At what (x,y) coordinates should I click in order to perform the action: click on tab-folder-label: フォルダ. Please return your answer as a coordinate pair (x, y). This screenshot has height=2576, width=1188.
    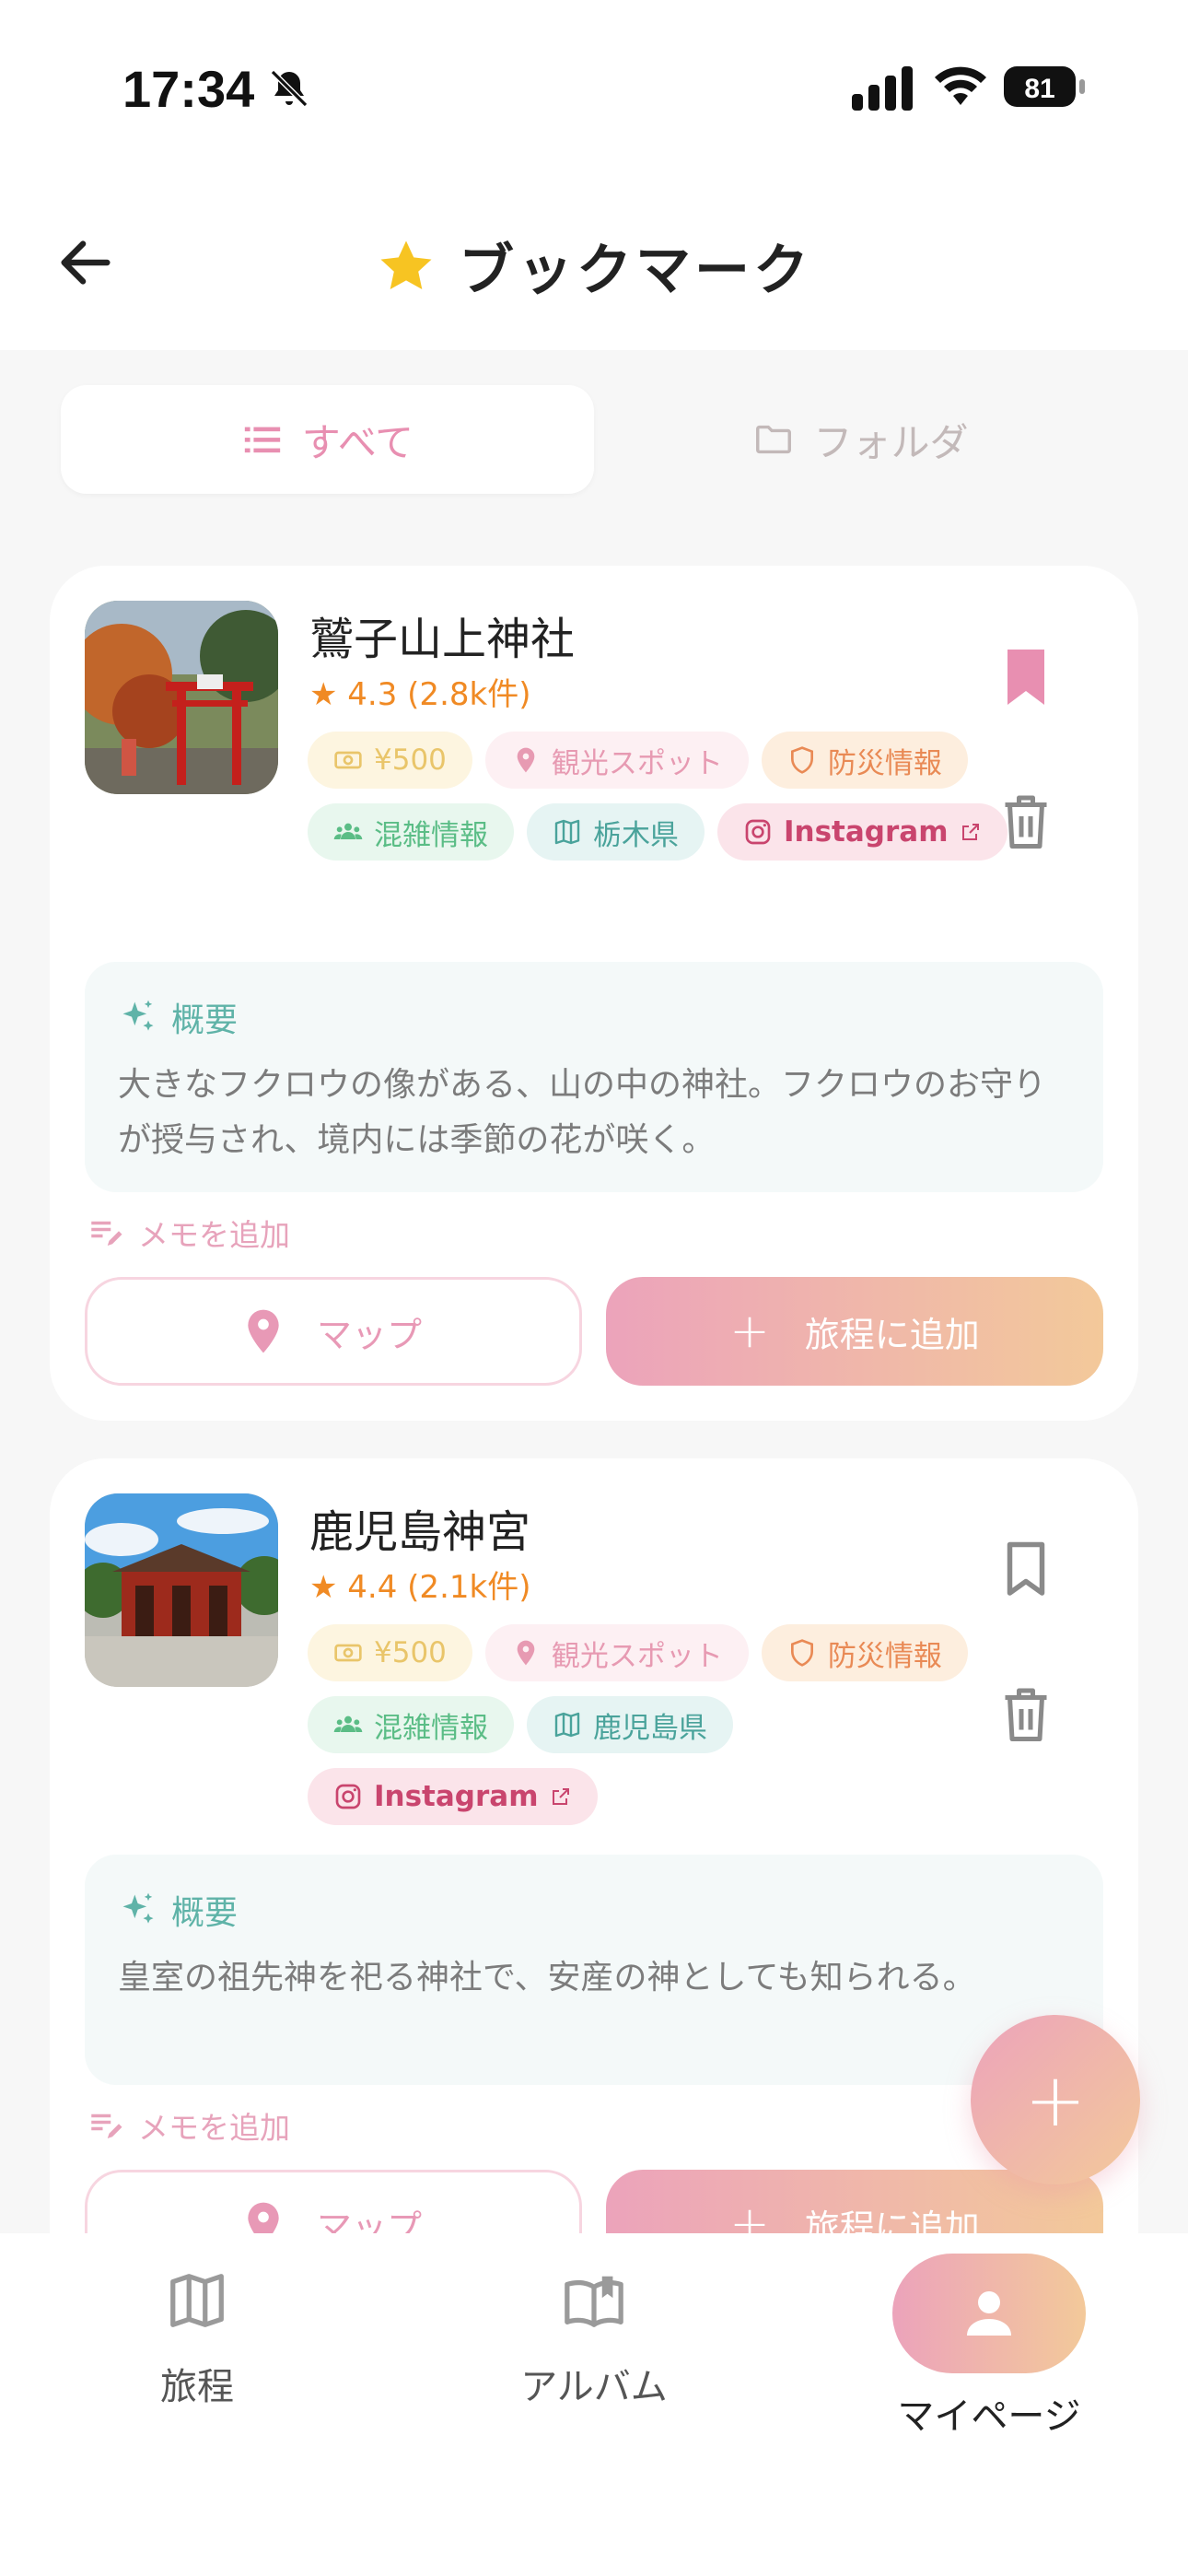
    Looking at the image, I should click on (891, 442).